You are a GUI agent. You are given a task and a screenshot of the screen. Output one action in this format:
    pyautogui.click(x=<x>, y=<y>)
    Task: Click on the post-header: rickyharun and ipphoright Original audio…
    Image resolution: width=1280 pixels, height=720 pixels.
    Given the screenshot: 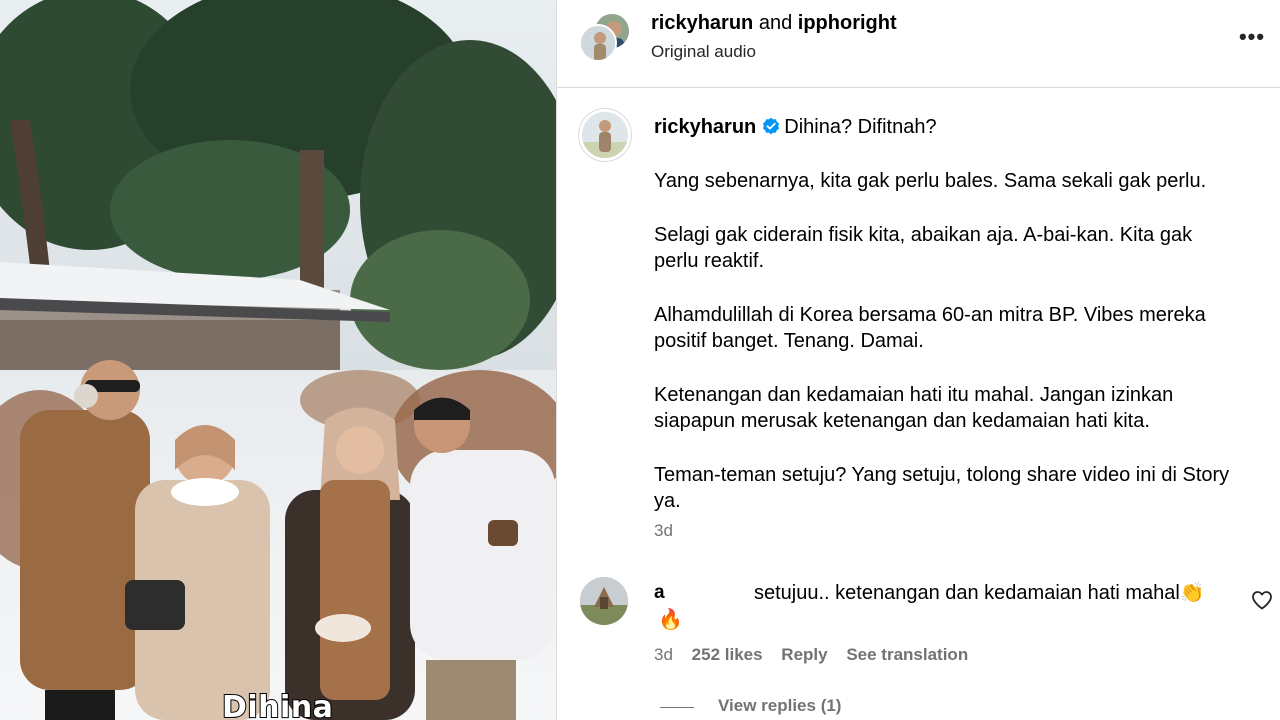 What is the action you would take?
    pyautogui.click(x=918, y=44)
    